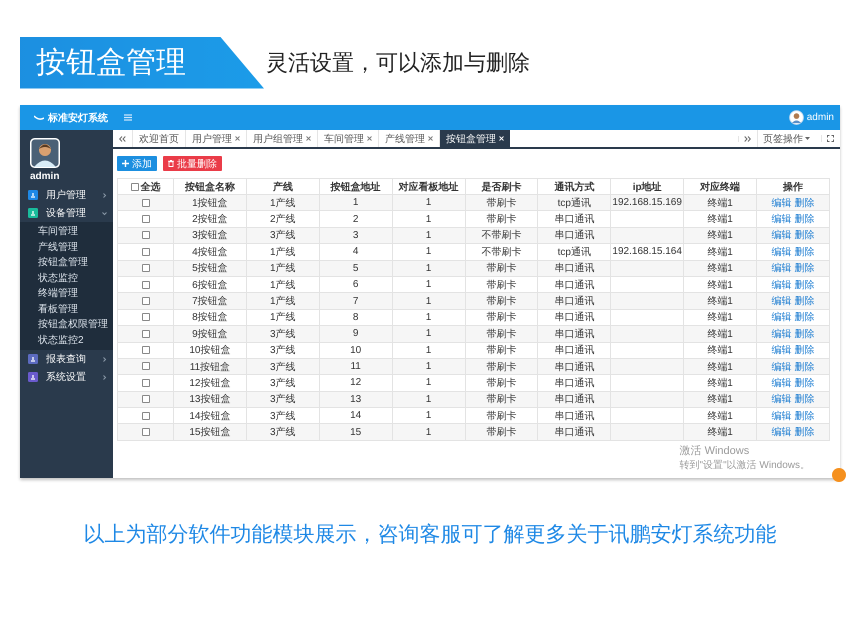 The height and width of the screenshot is (625, 860). Describe the element at coordinates (137, 163) in the screenshot. I see `add-button: 添加` at that location.